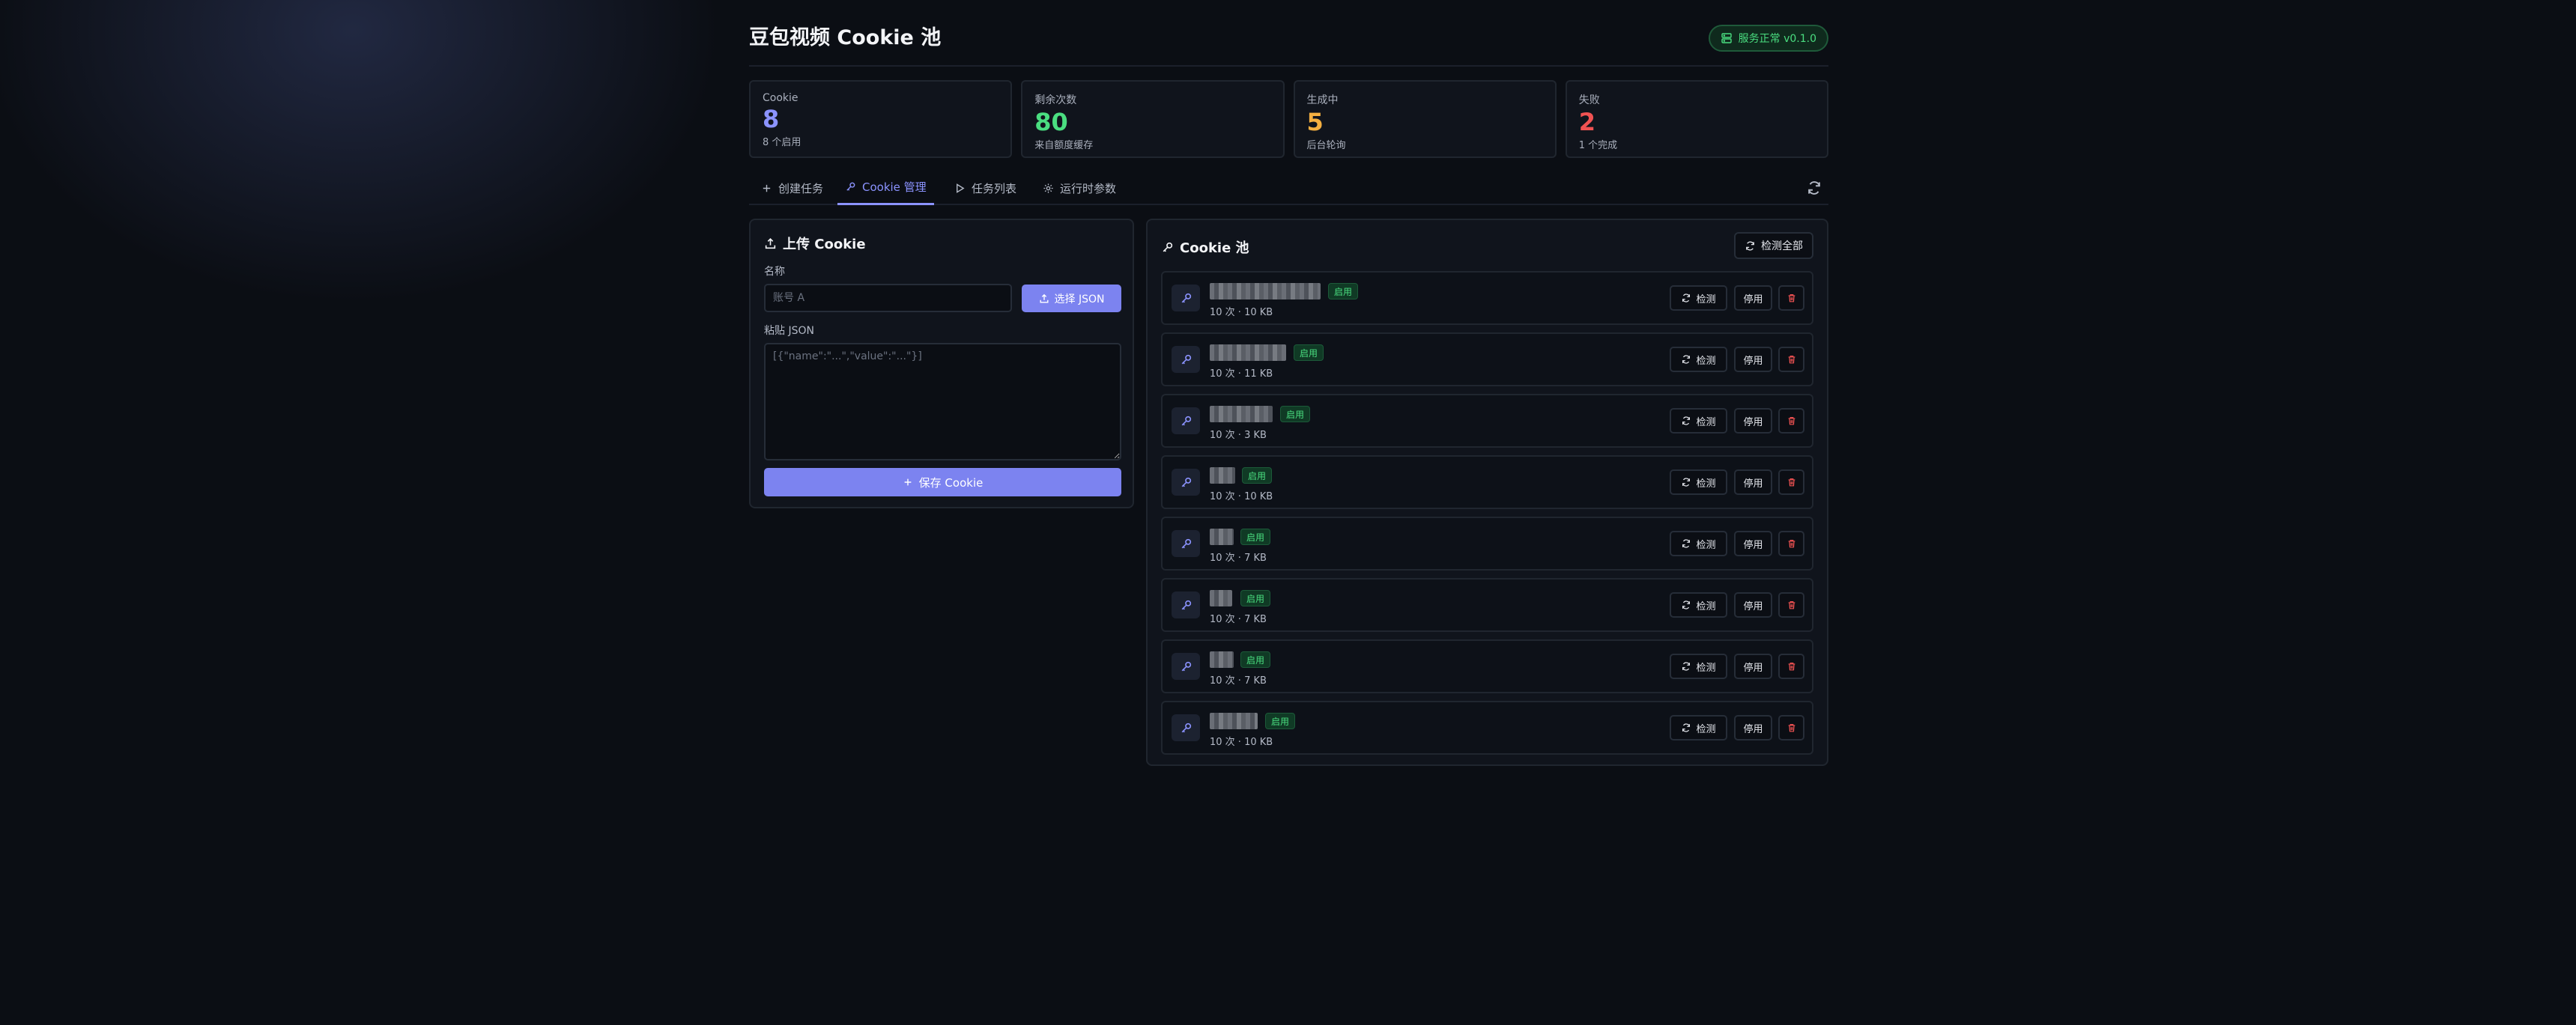 The height and width of the screenshot is (1025, 2576). I want to click on tab-task-list: 任务列表, so click(985, 188).